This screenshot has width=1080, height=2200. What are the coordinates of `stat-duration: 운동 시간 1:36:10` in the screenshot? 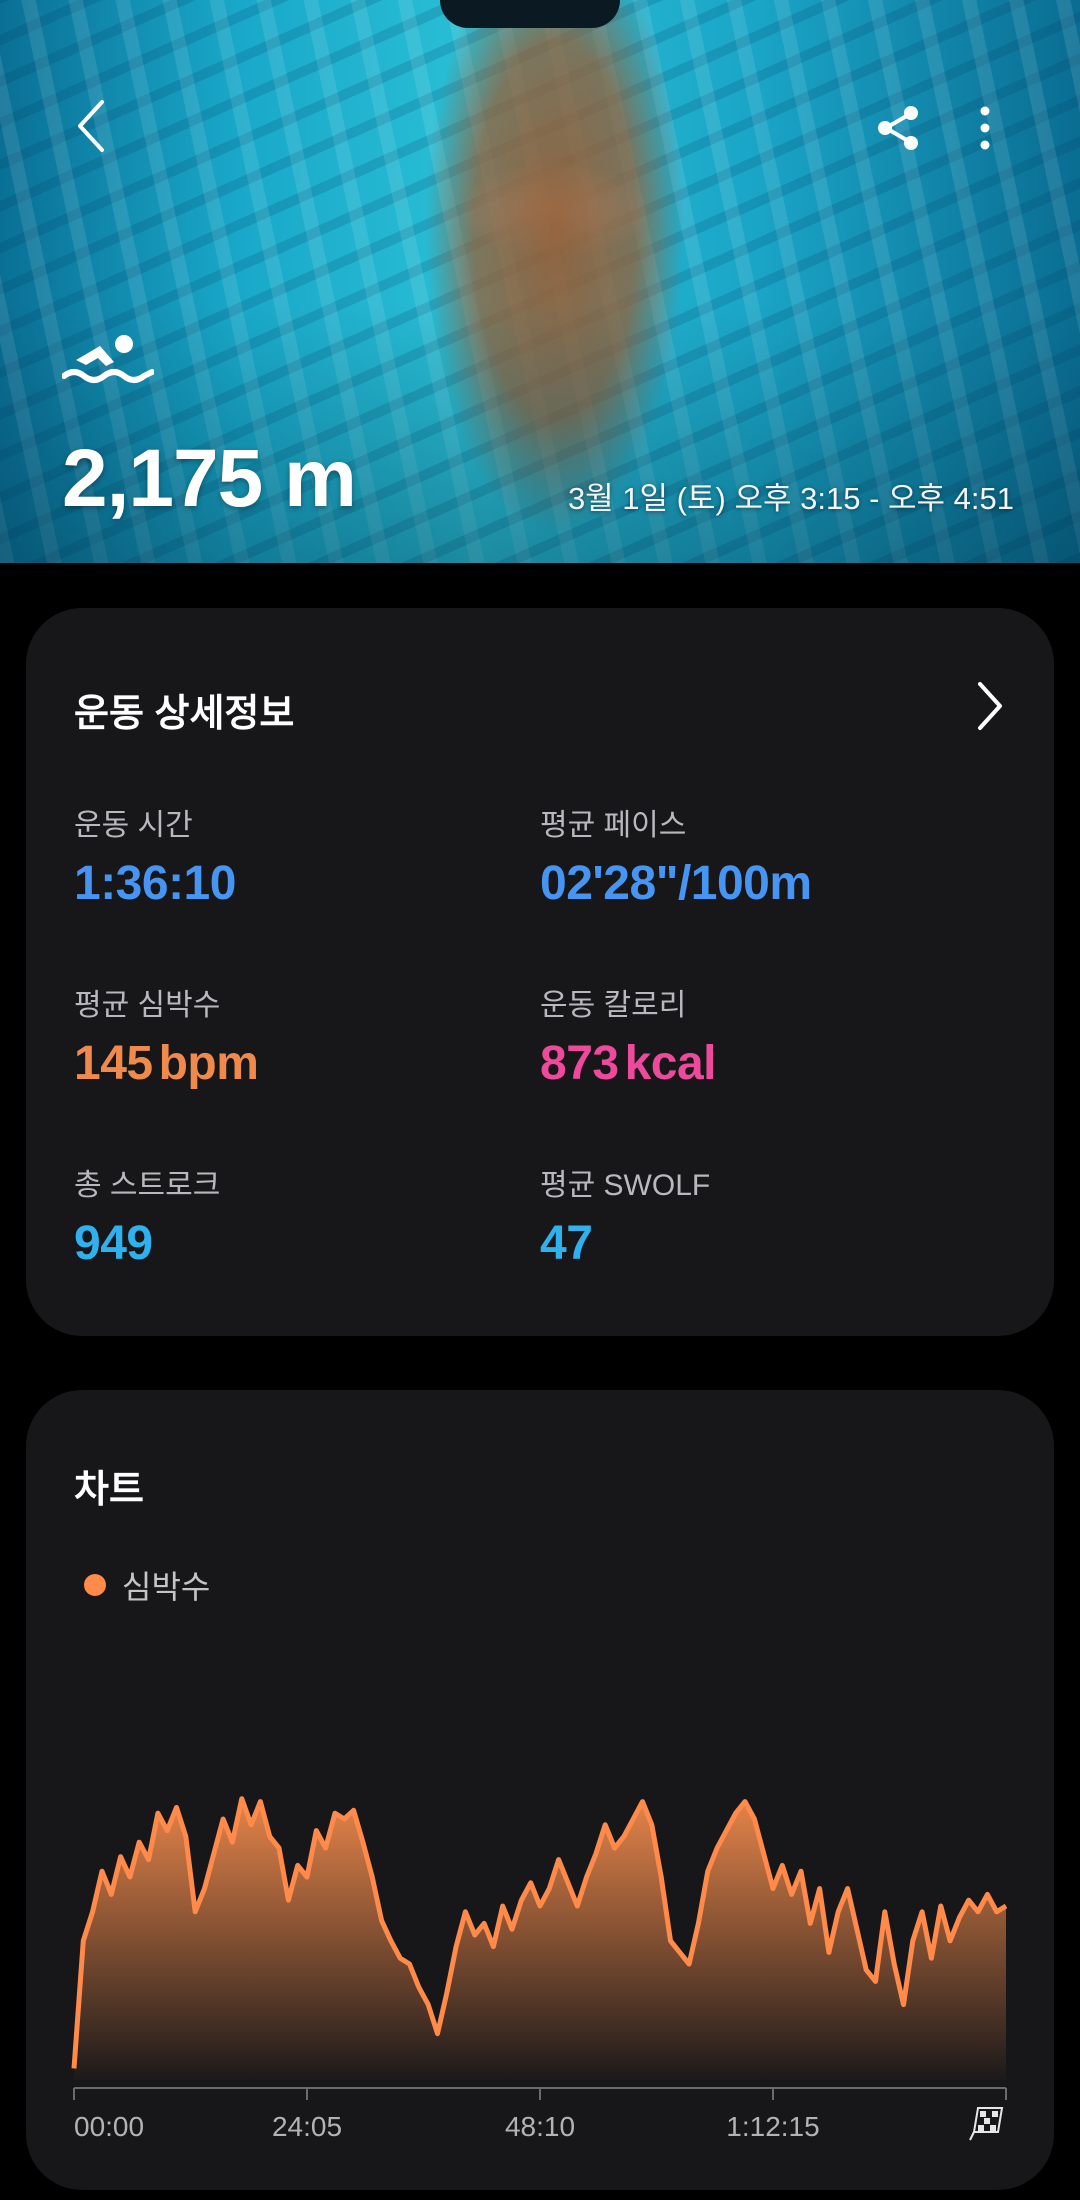 It's located at (155, 855).